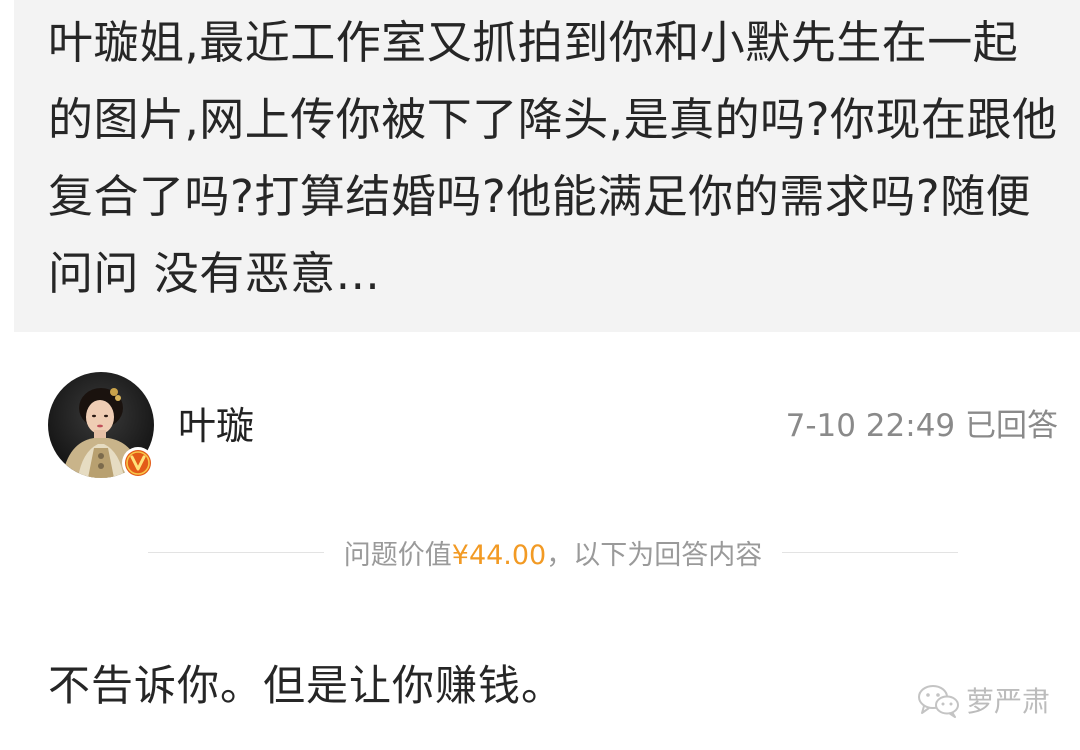  I want to click on watermark-text: 萝严肃, so click(1007, 701).